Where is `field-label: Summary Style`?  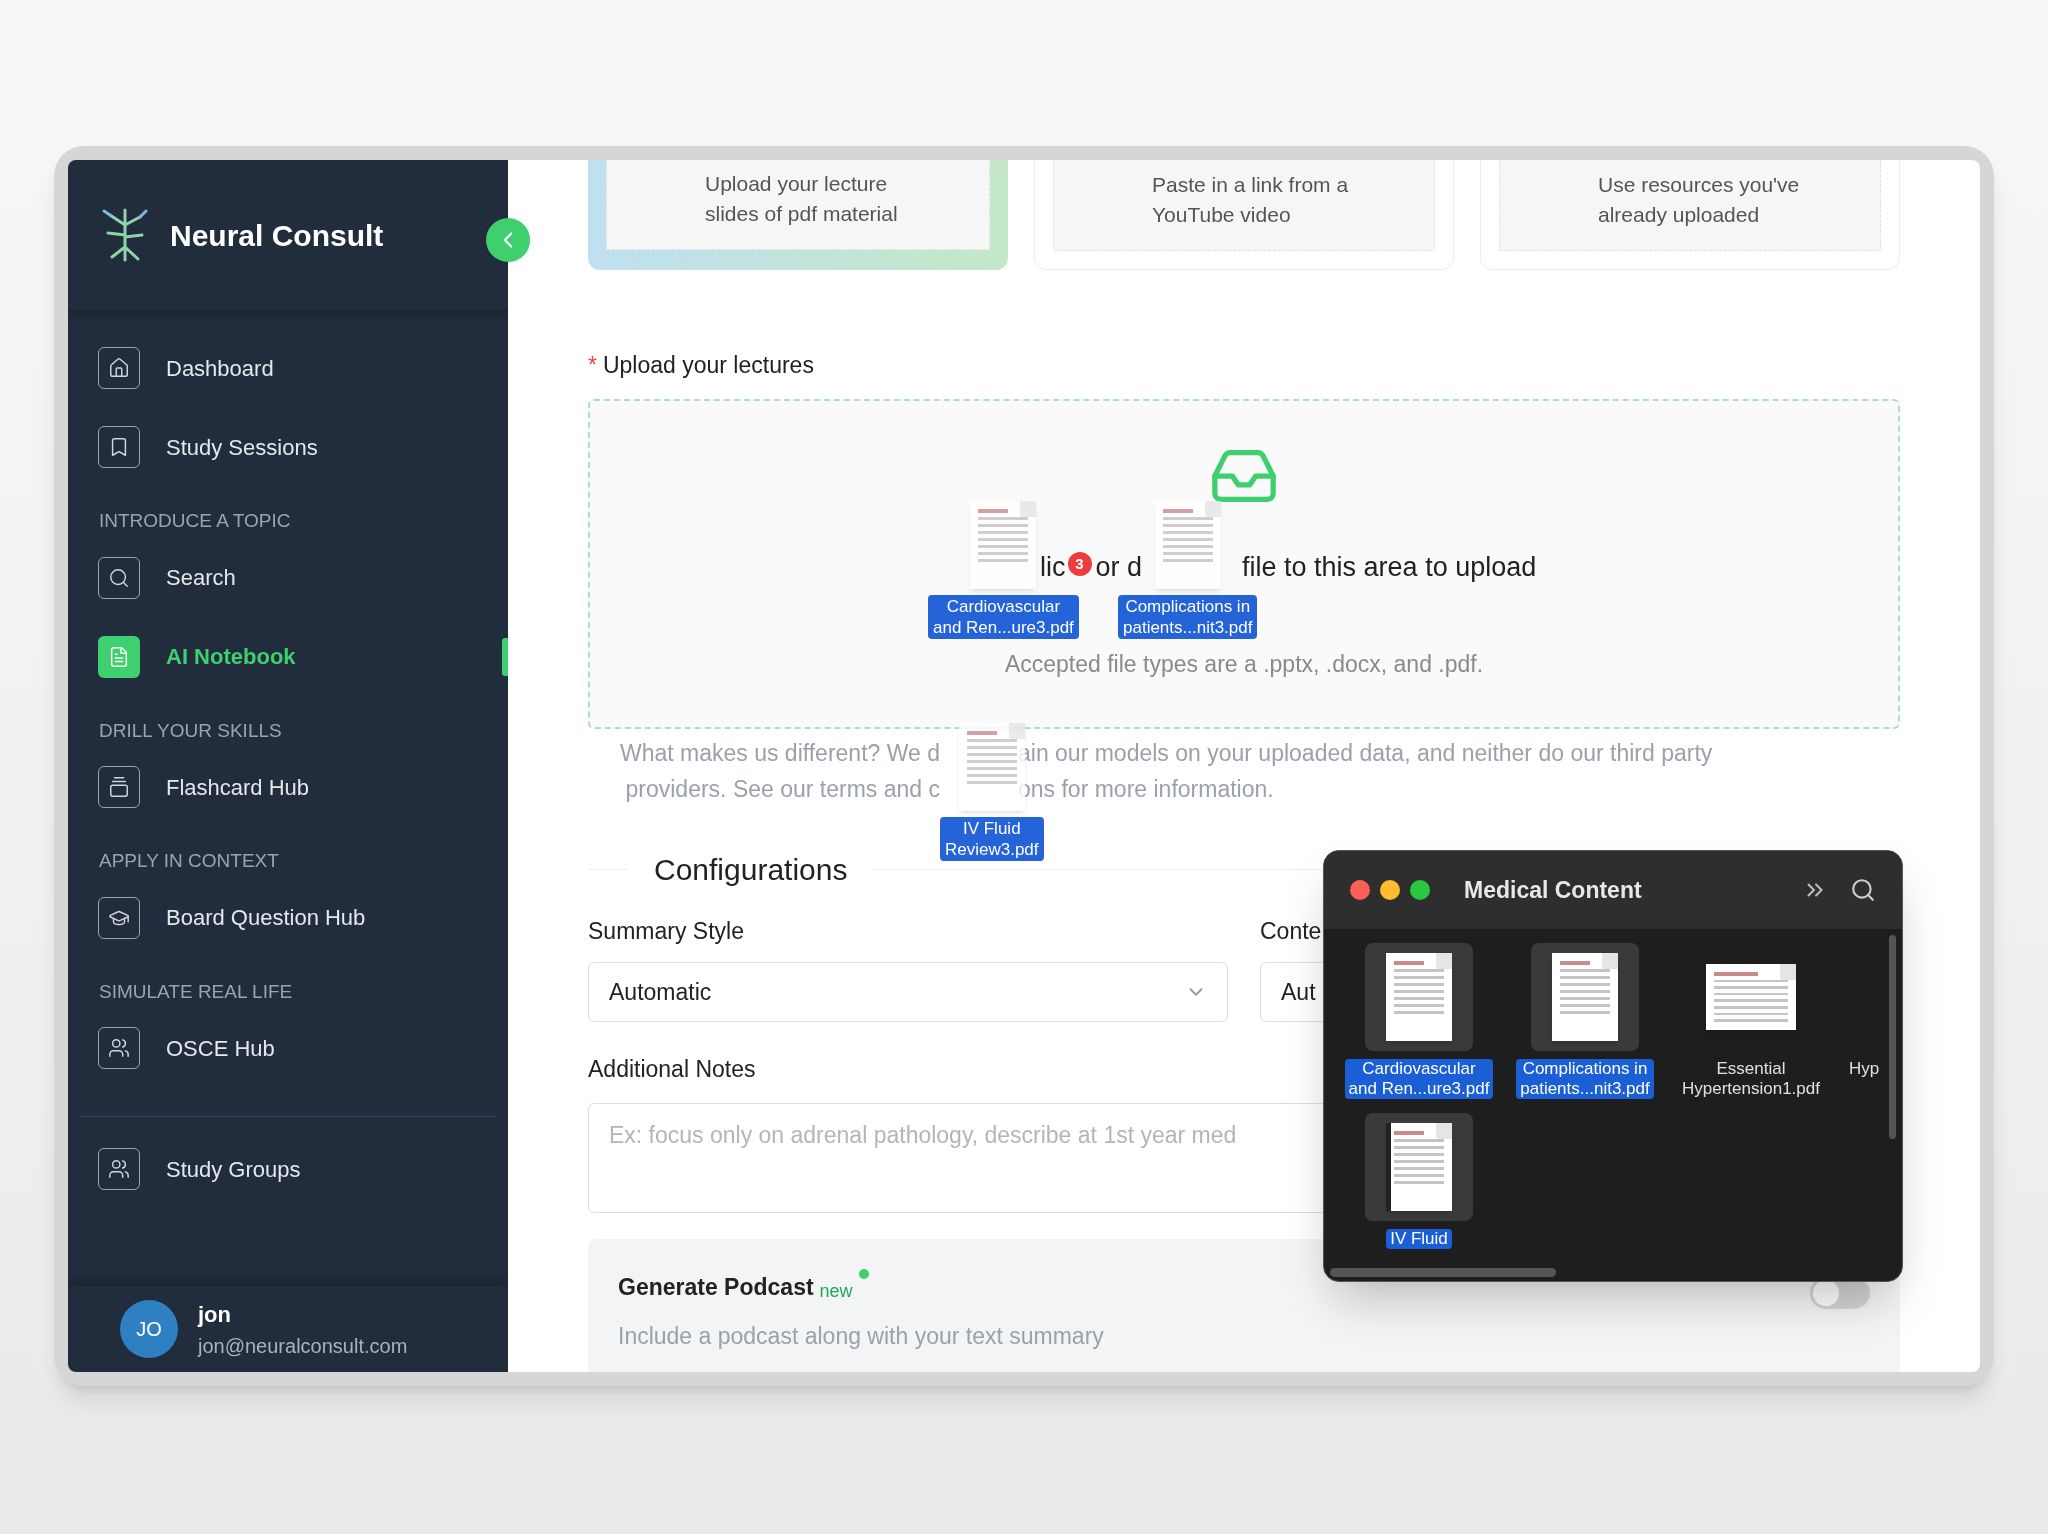 field-label: Summary Style is located at coordinates (666, 931).